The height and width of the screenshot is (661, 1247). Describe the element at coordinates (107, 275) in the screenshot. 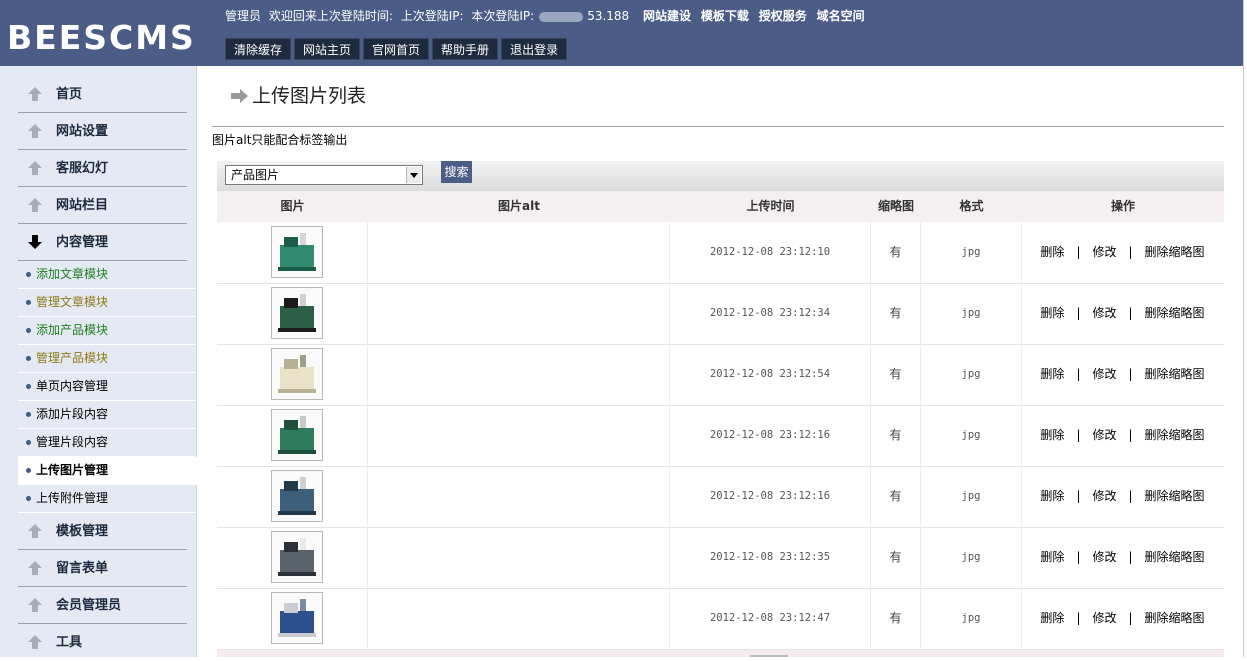

I see `sidebar-subitem-add-article: 添加文章模块` at that location.